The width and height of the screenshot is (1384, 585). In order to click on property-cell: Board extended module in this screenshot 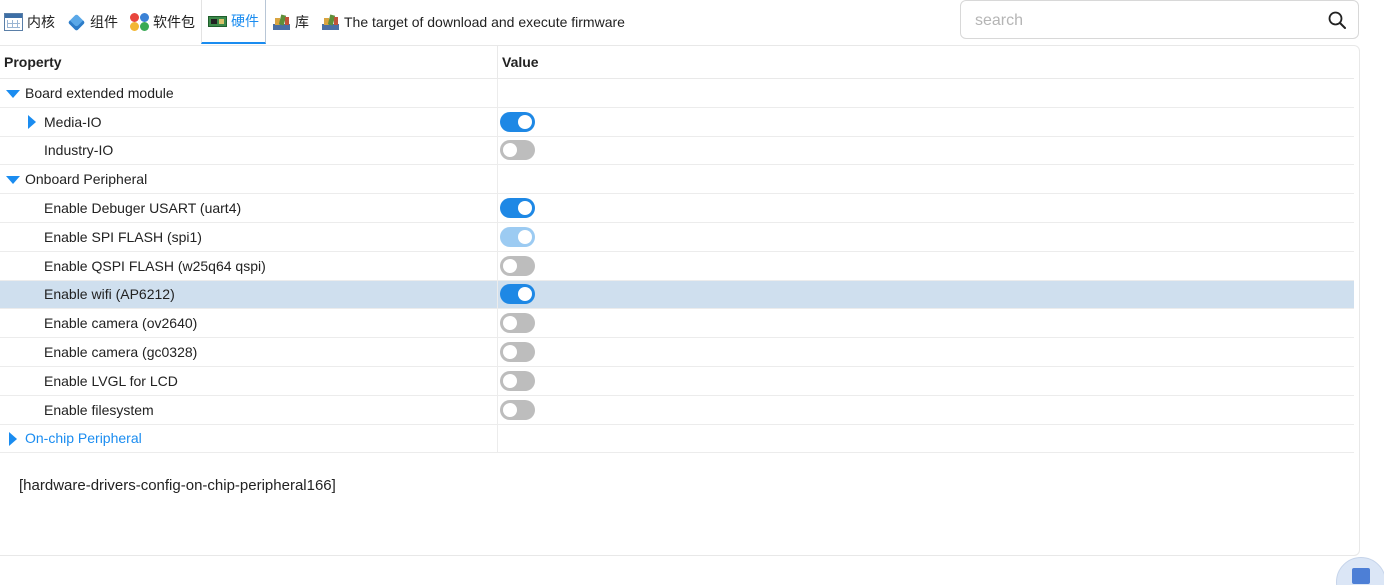, I will do `click(249, 93)`.